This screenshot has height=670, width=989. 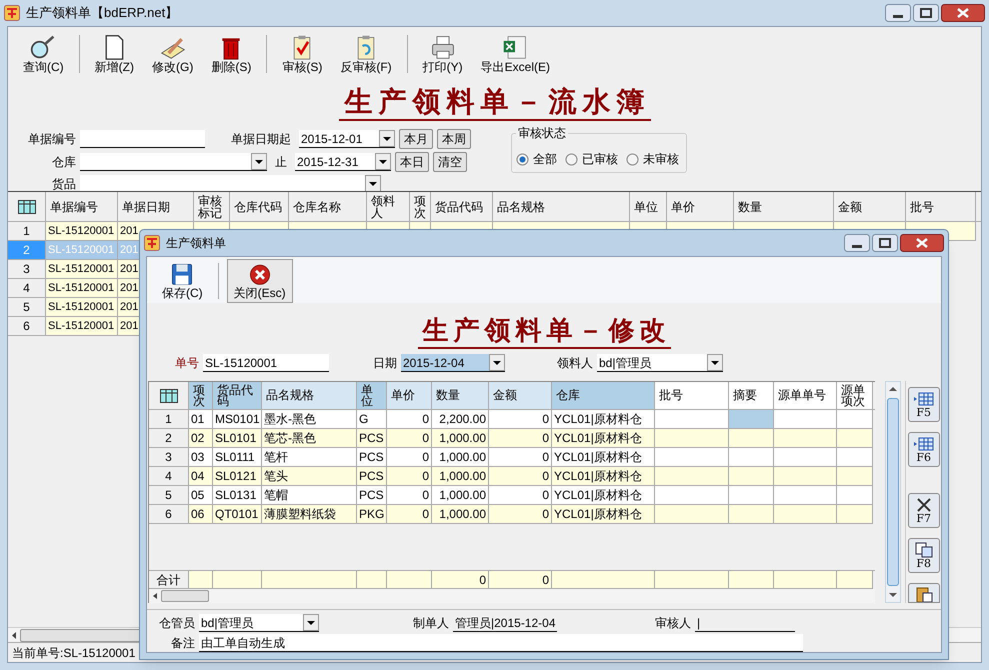 I want to click on toolbar-button: 新增(Z), so click(x=114, y=54).